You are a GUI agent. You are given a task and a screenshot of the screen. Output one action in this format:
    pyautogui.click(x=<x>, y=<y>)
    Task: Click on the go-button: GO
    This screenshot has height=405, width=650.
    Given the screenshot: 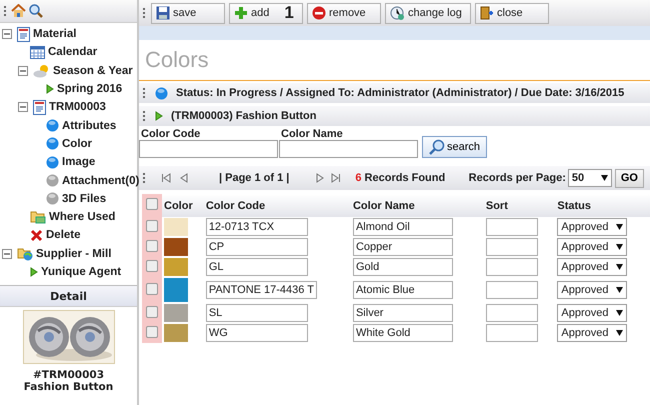 What is the action you would take?
    pyautogui.click(x=629, y=178)
    